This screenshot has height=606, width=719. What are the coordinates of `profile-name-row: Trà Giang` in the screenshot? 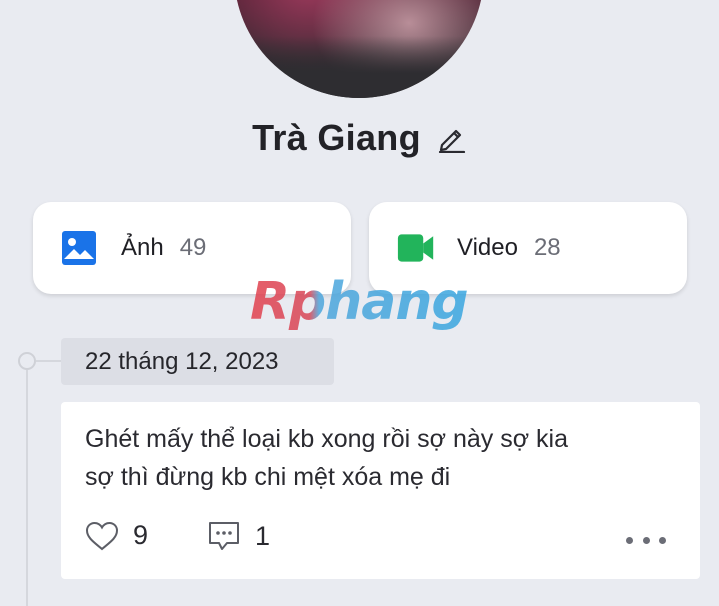 It's located at (359, 138).